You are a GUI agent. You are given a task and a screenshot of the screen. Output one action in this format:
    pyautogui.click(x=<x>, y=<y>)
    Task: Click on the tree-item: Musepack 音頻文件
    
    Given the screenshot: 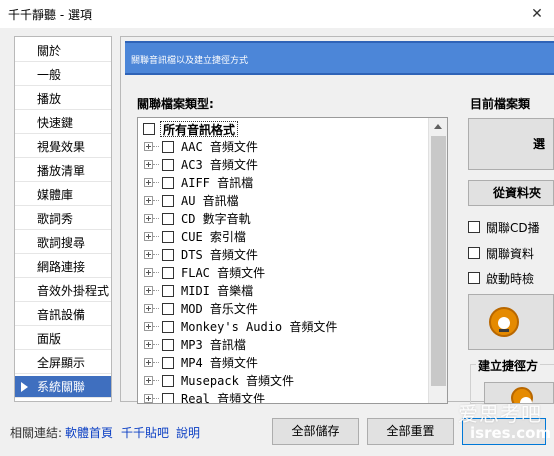 What is the action you would take?
    pyautogui.click(x=283, y=381)
    